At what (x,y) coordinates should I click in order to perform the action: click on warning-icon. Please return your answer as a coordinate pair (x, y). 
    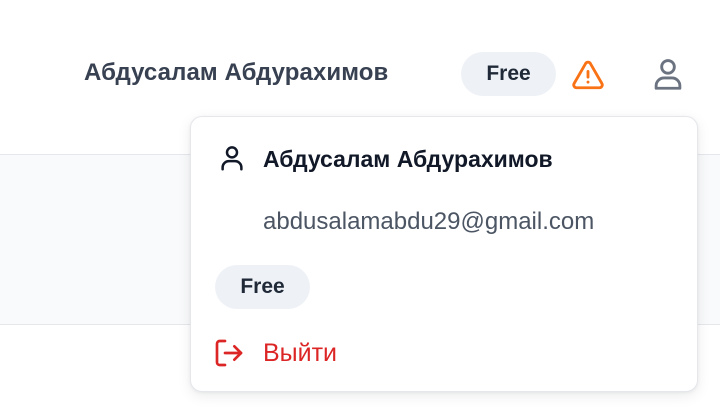
    Looking at the image, I should click on (588, 75).